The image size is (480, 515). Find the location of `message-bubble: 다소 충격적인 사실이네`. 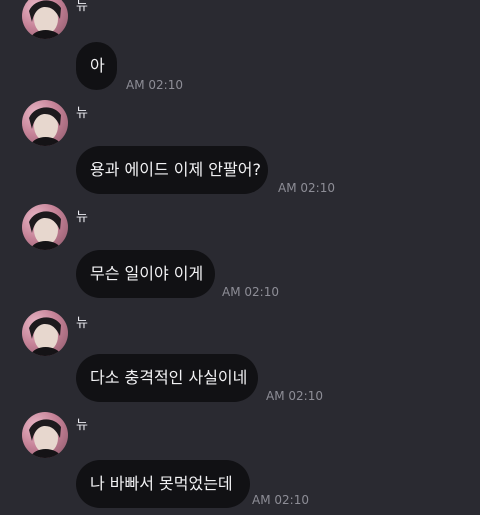

message-bubble: 다소 충격적인 사실이네 is located at coordinates (167, 378).